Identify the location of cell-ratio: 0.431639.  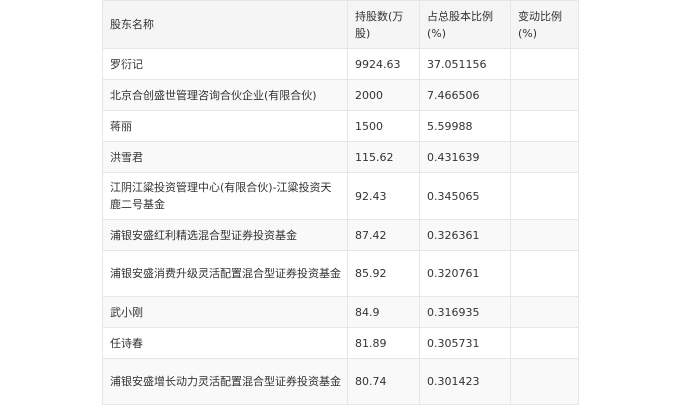
(465, 157).